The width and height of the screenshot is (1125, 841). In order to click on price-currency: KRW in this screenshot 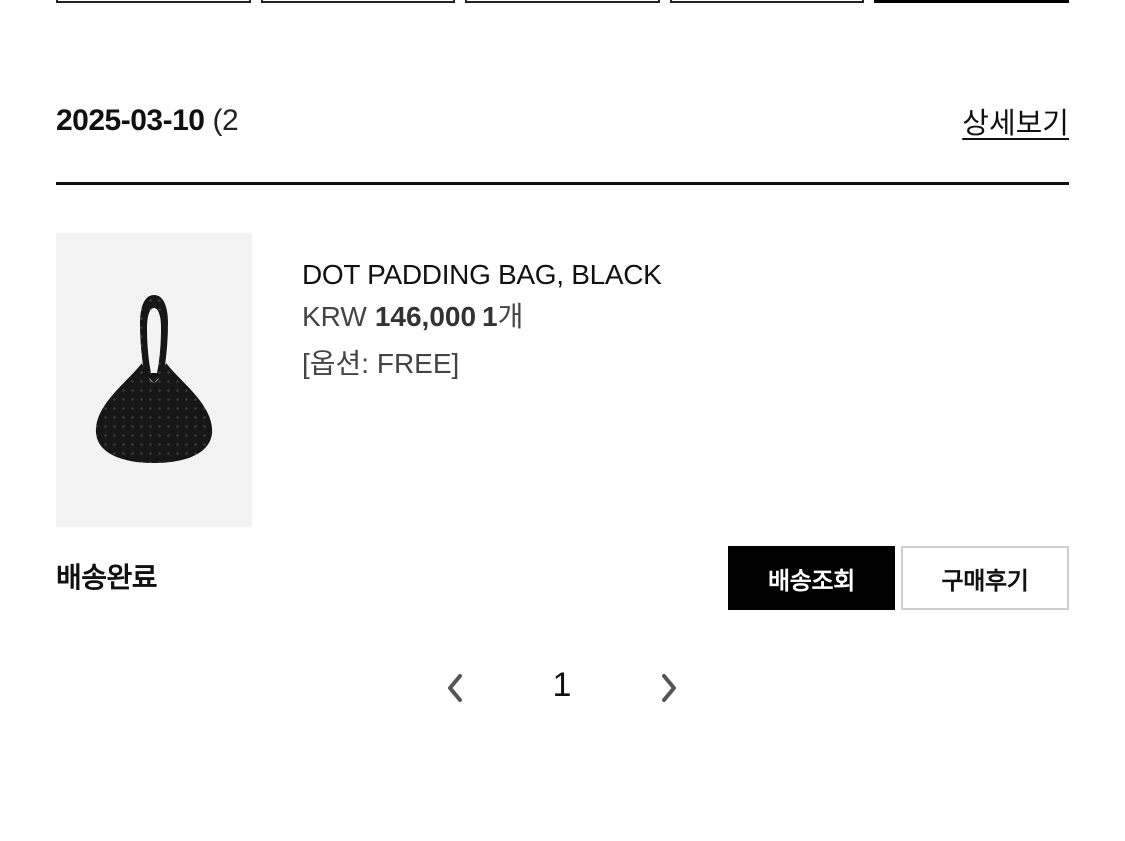, I will do `click(334, 316)`.